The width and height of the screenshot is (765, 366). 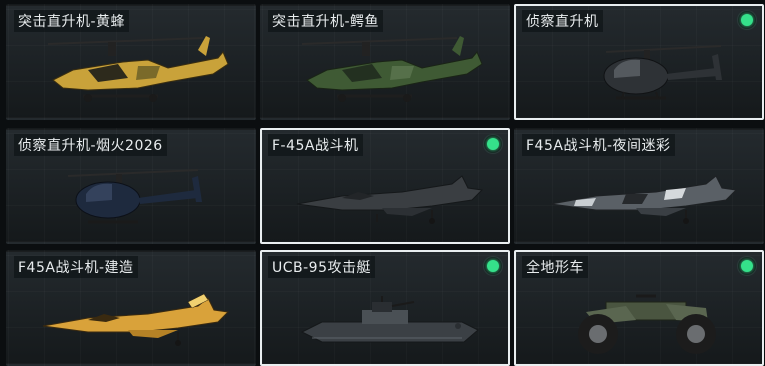 What do you see at coordinates (562, 21) in the screenshot?
I see `vehicle-card-label: 侦察直升机` at bounding box center [562, 21].